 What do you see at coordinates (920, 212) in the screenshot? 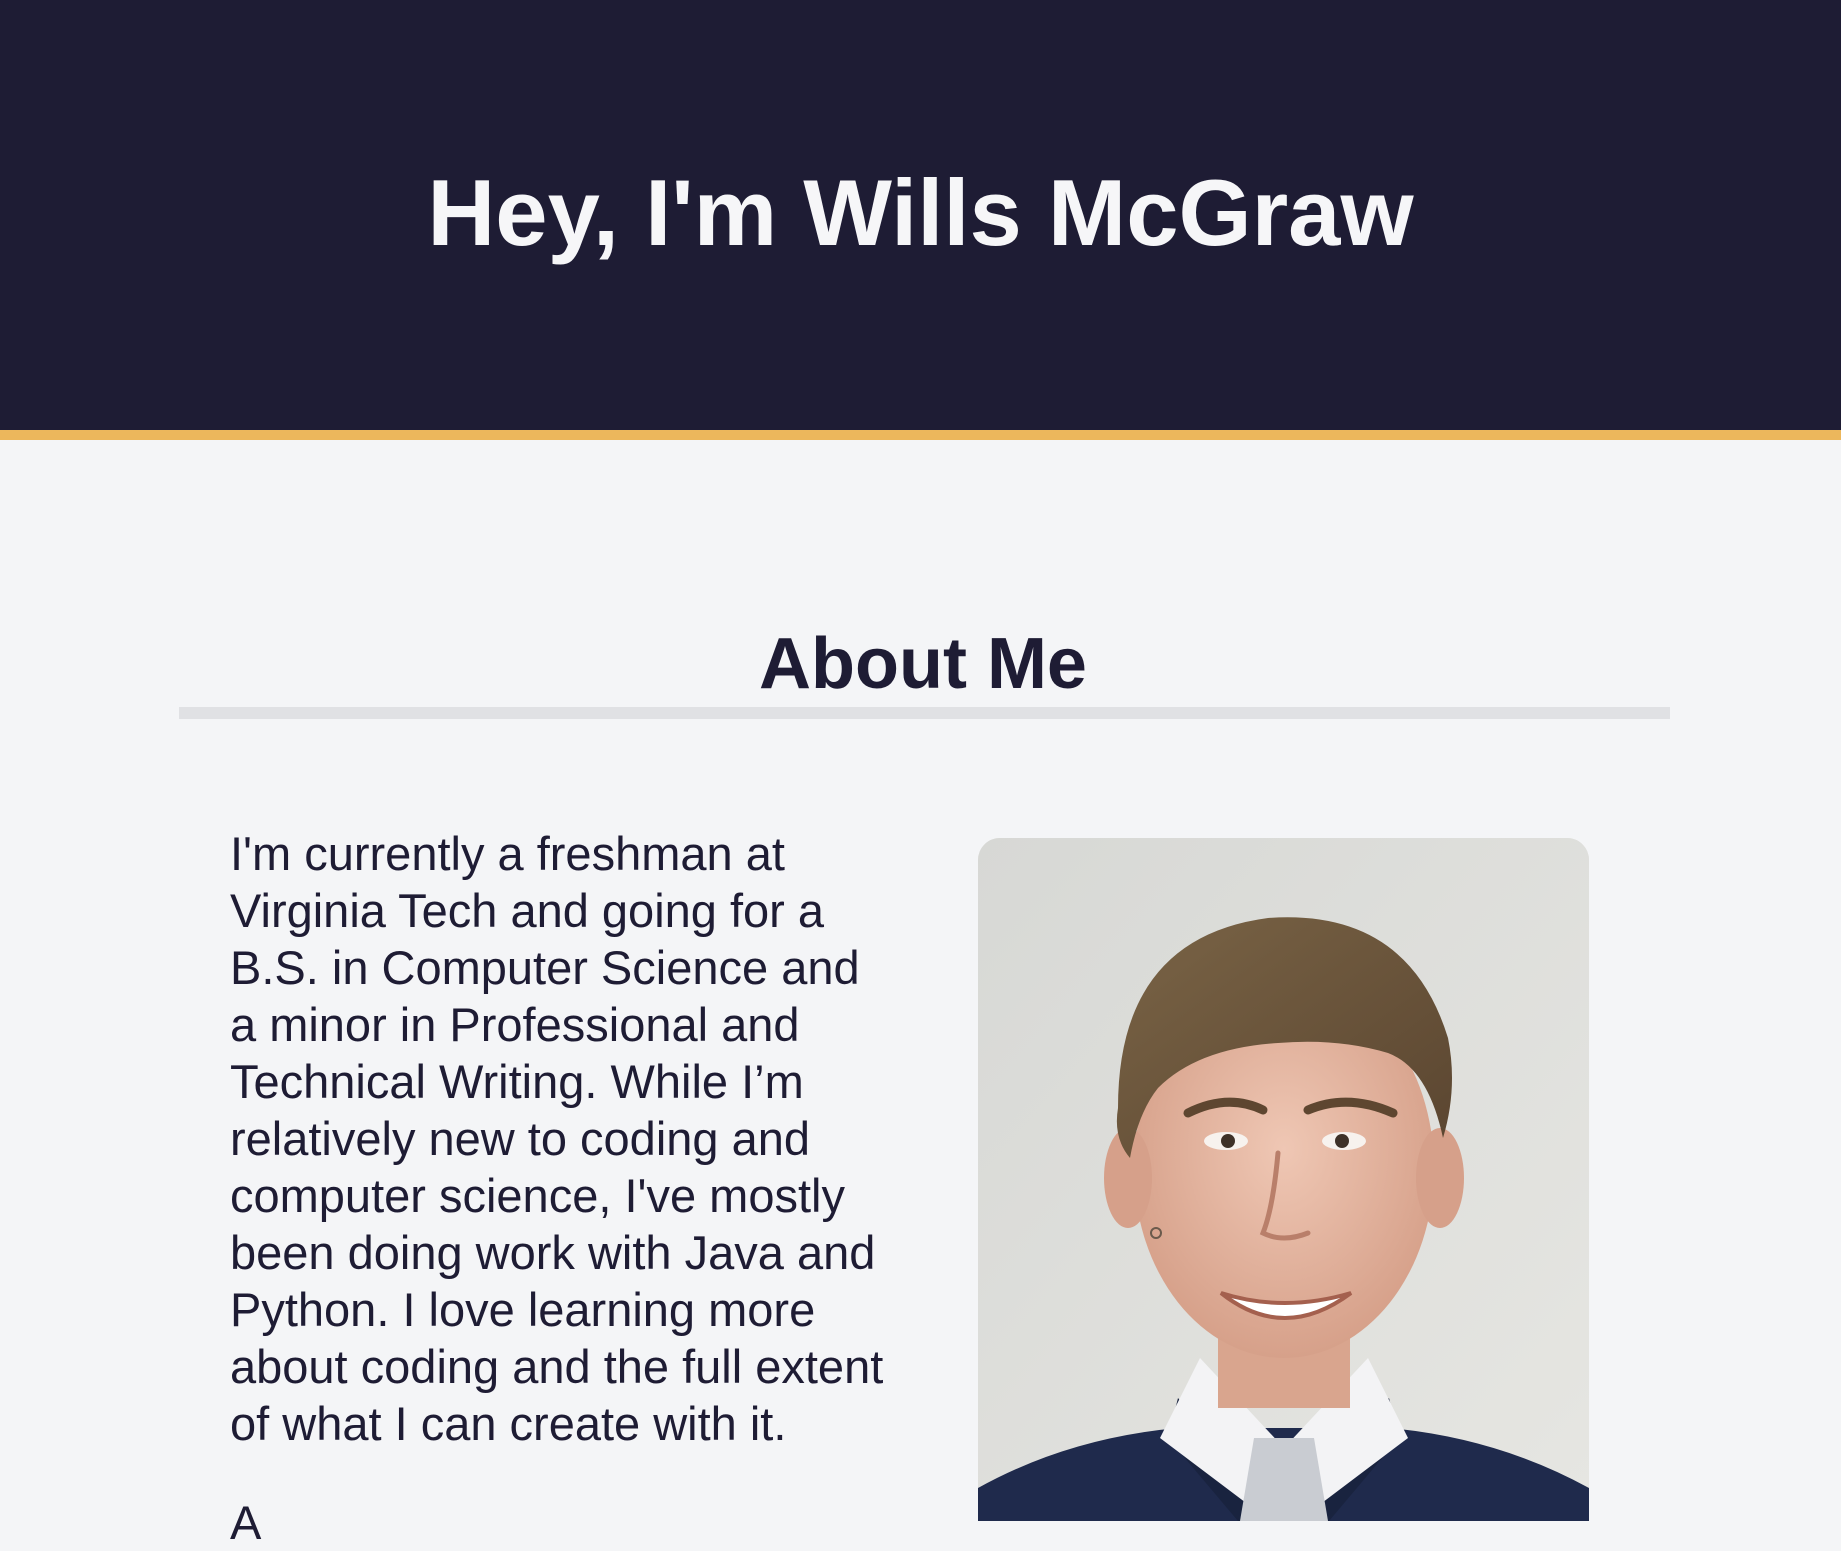
I see `hero-title: Hey, I'm Wills McGraw` at bounding box center [920, 212].